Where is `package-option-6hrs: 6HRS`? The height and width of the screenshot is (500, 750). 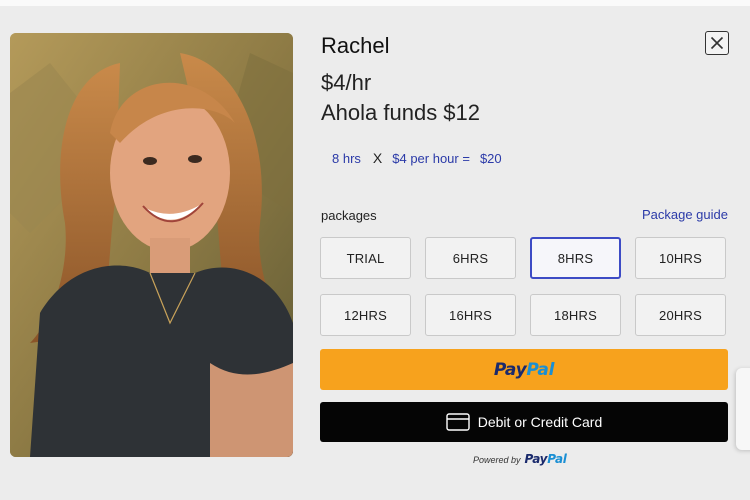 package-option-6hrs: 6HRS is located at coordinates (470, 258).